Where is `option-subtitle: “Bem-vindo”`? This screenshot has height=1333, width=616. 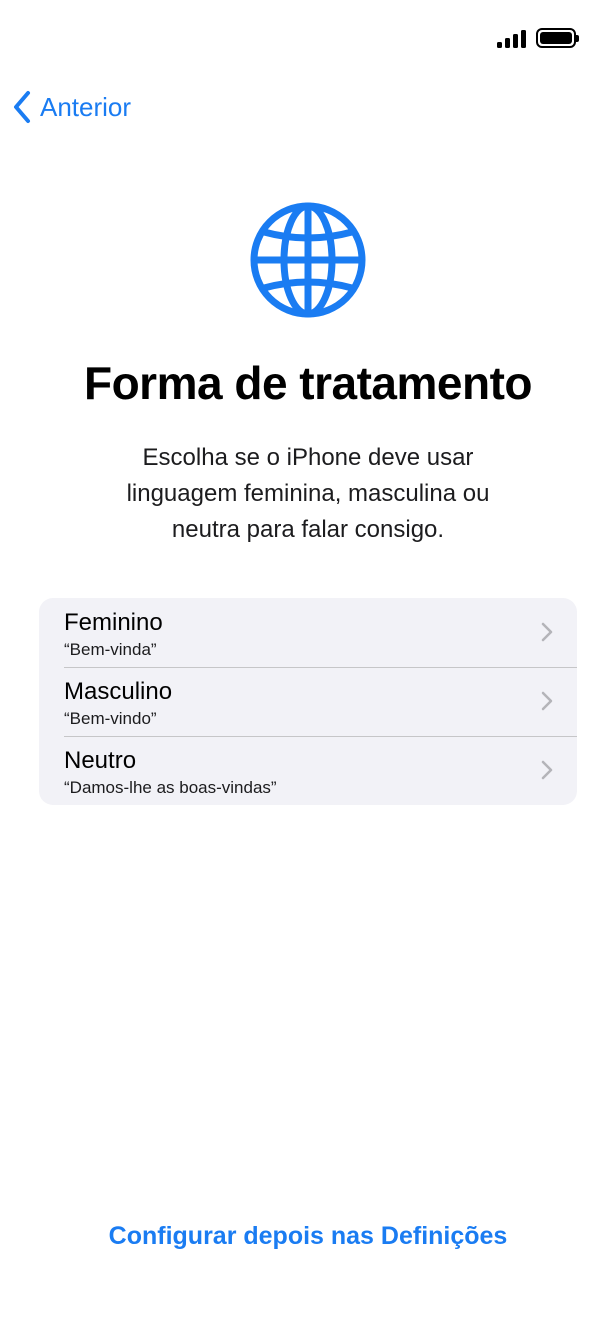
option-subtitle: “Bem-vindo” is located at coordinates (110, 718).